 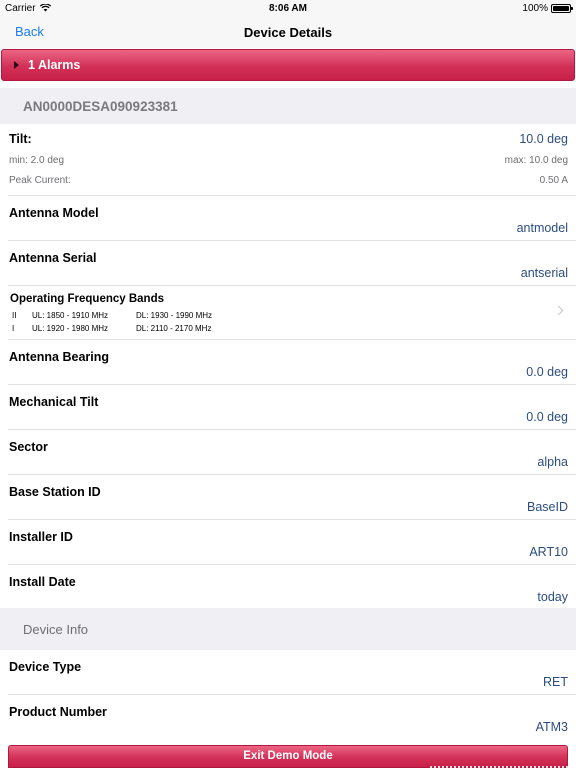 What do you see at coordinates (552, 597) in the screenshot?
I see `row-value: today` at bounding box center [552, 597].